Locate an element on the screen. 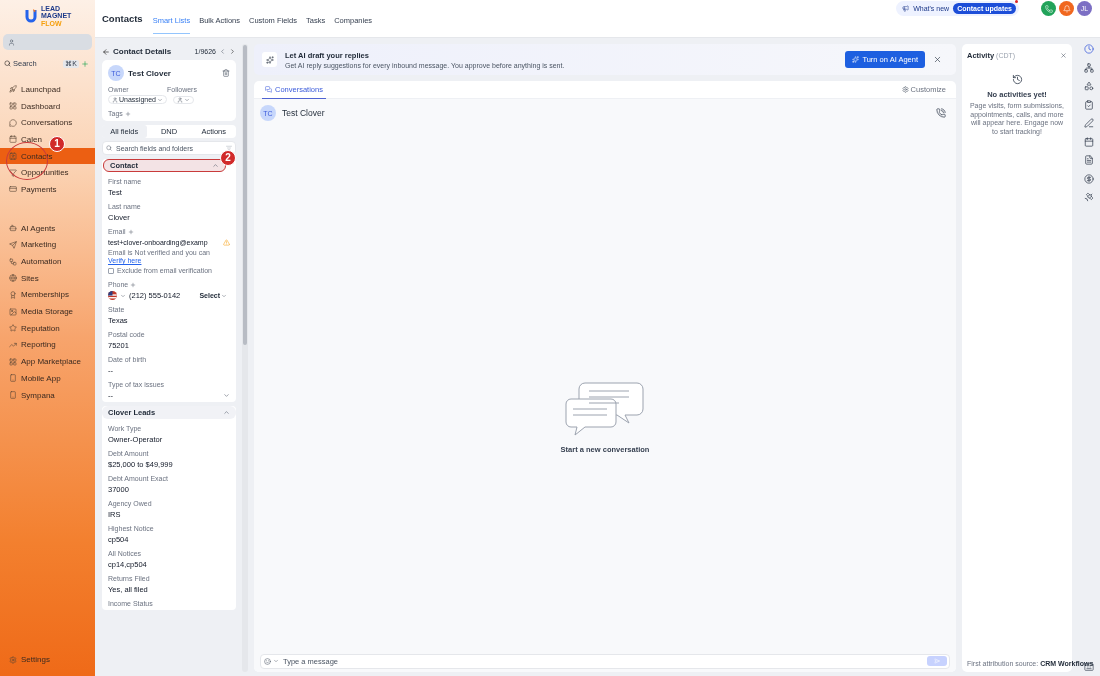 This screenshot has width=1100, height=676. contact-card-icon is located at coordinates (13, 156).